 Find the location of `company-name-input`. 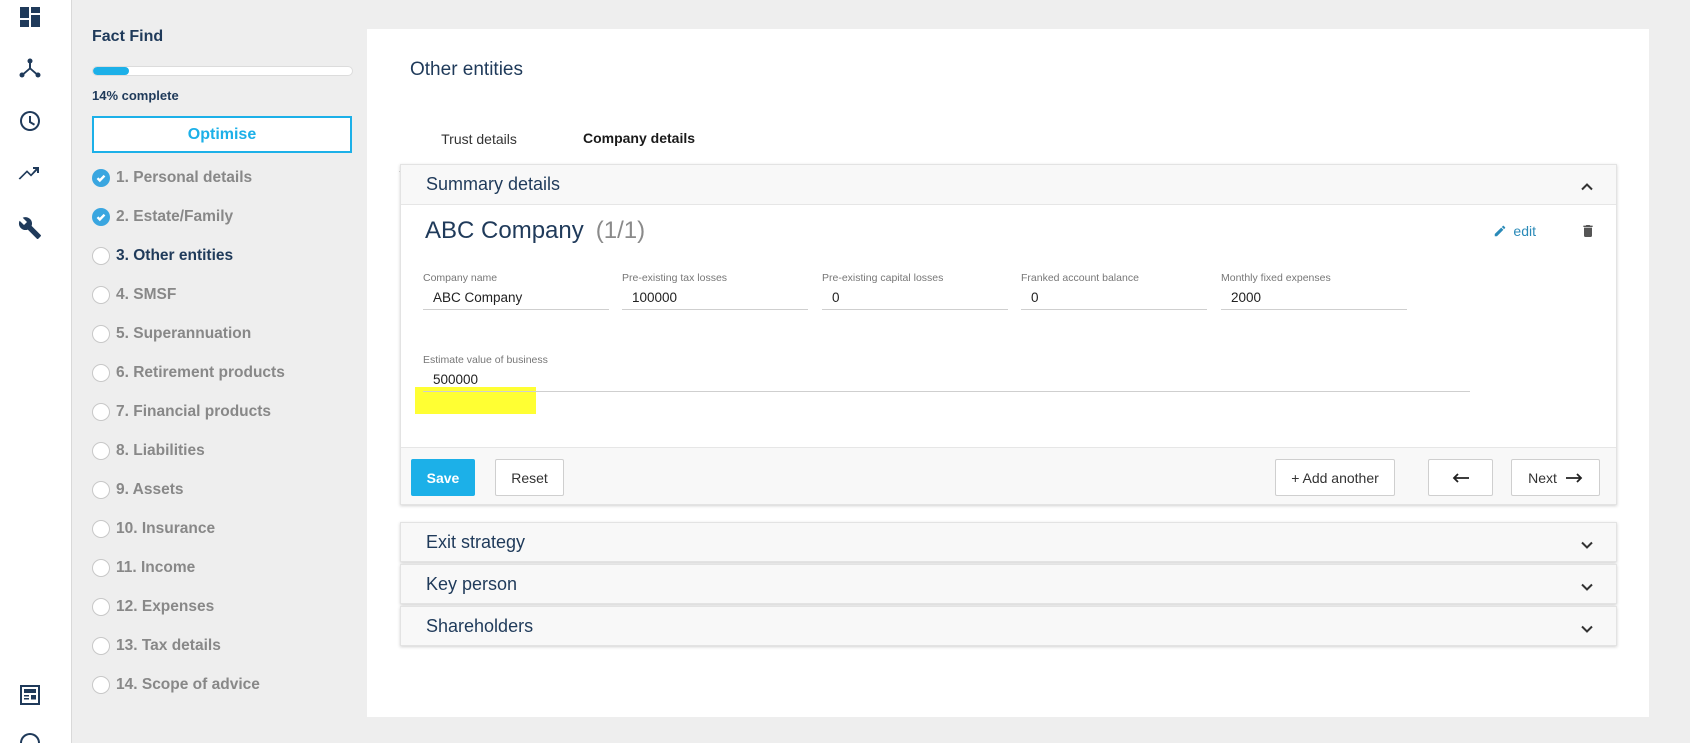

company-name-input is located at coordinates (516, 298).